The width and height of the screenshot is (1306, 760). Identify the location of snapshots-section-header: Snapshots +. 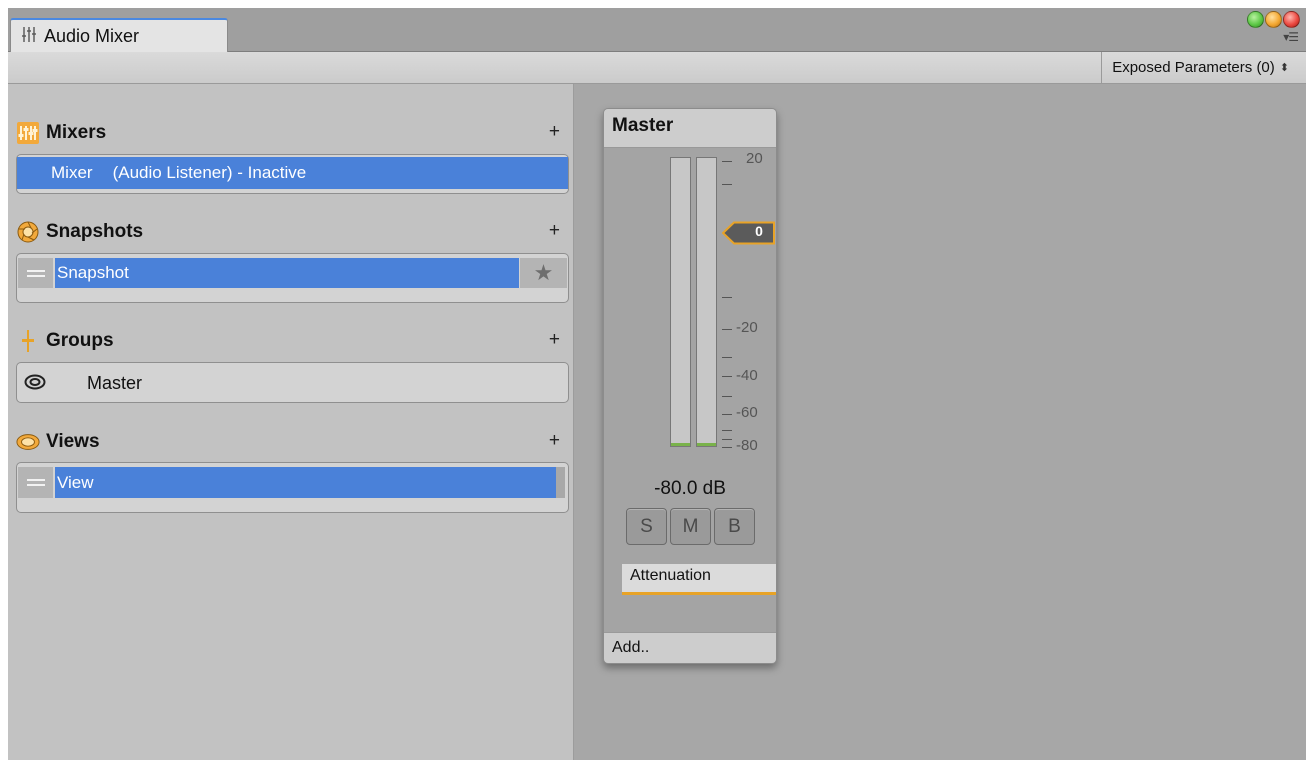
(291, 232).